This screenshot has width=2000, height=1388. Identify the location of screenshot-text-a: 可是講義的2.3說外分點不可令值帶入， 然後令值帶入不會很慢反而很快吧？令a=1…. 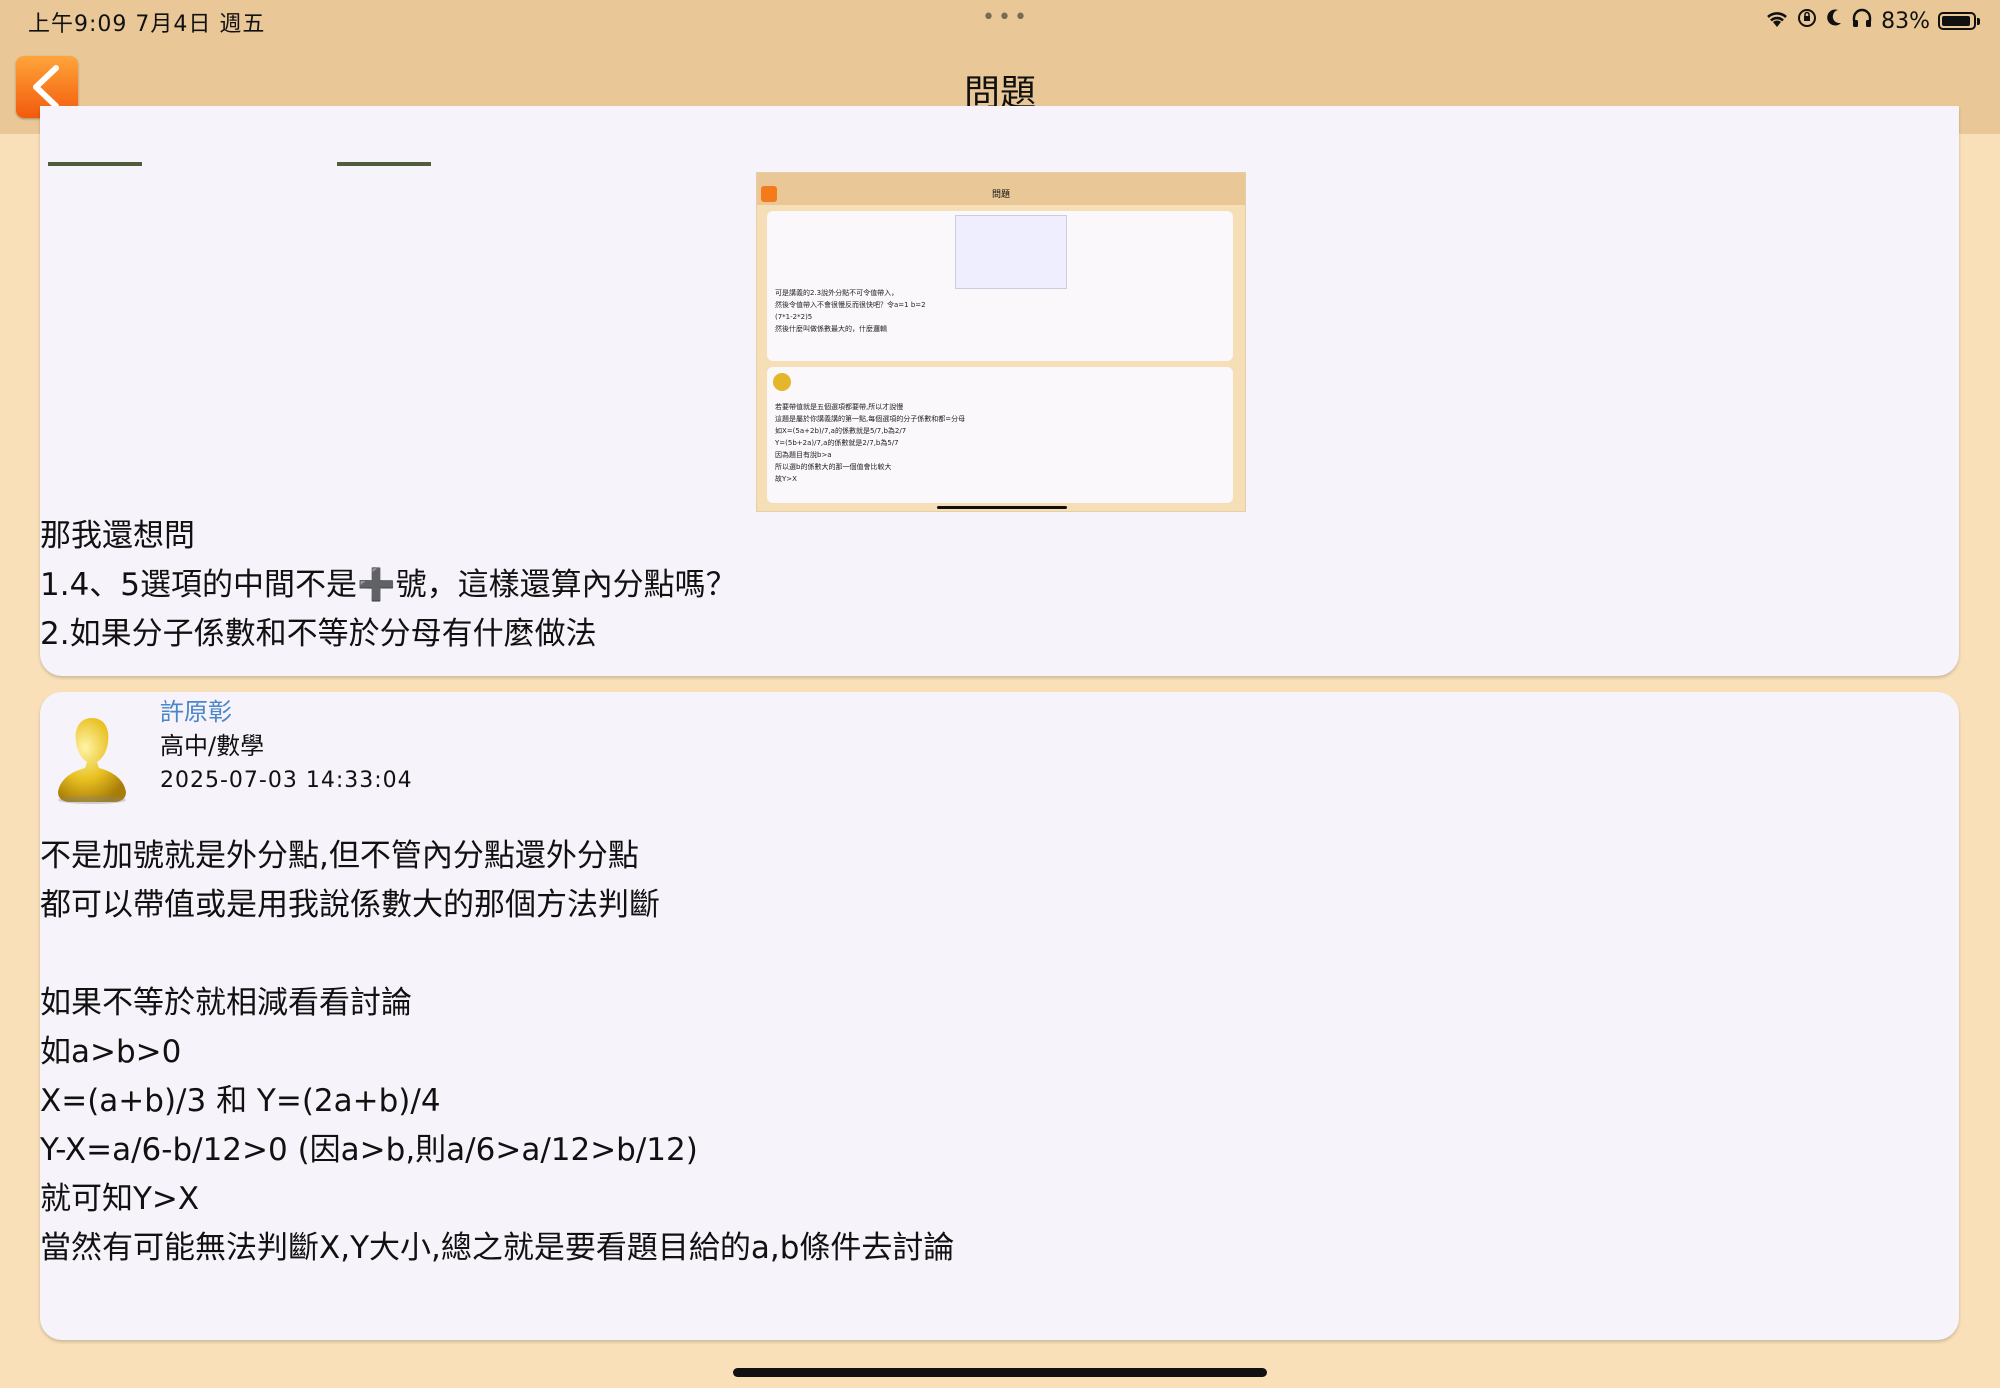
(850, 311).